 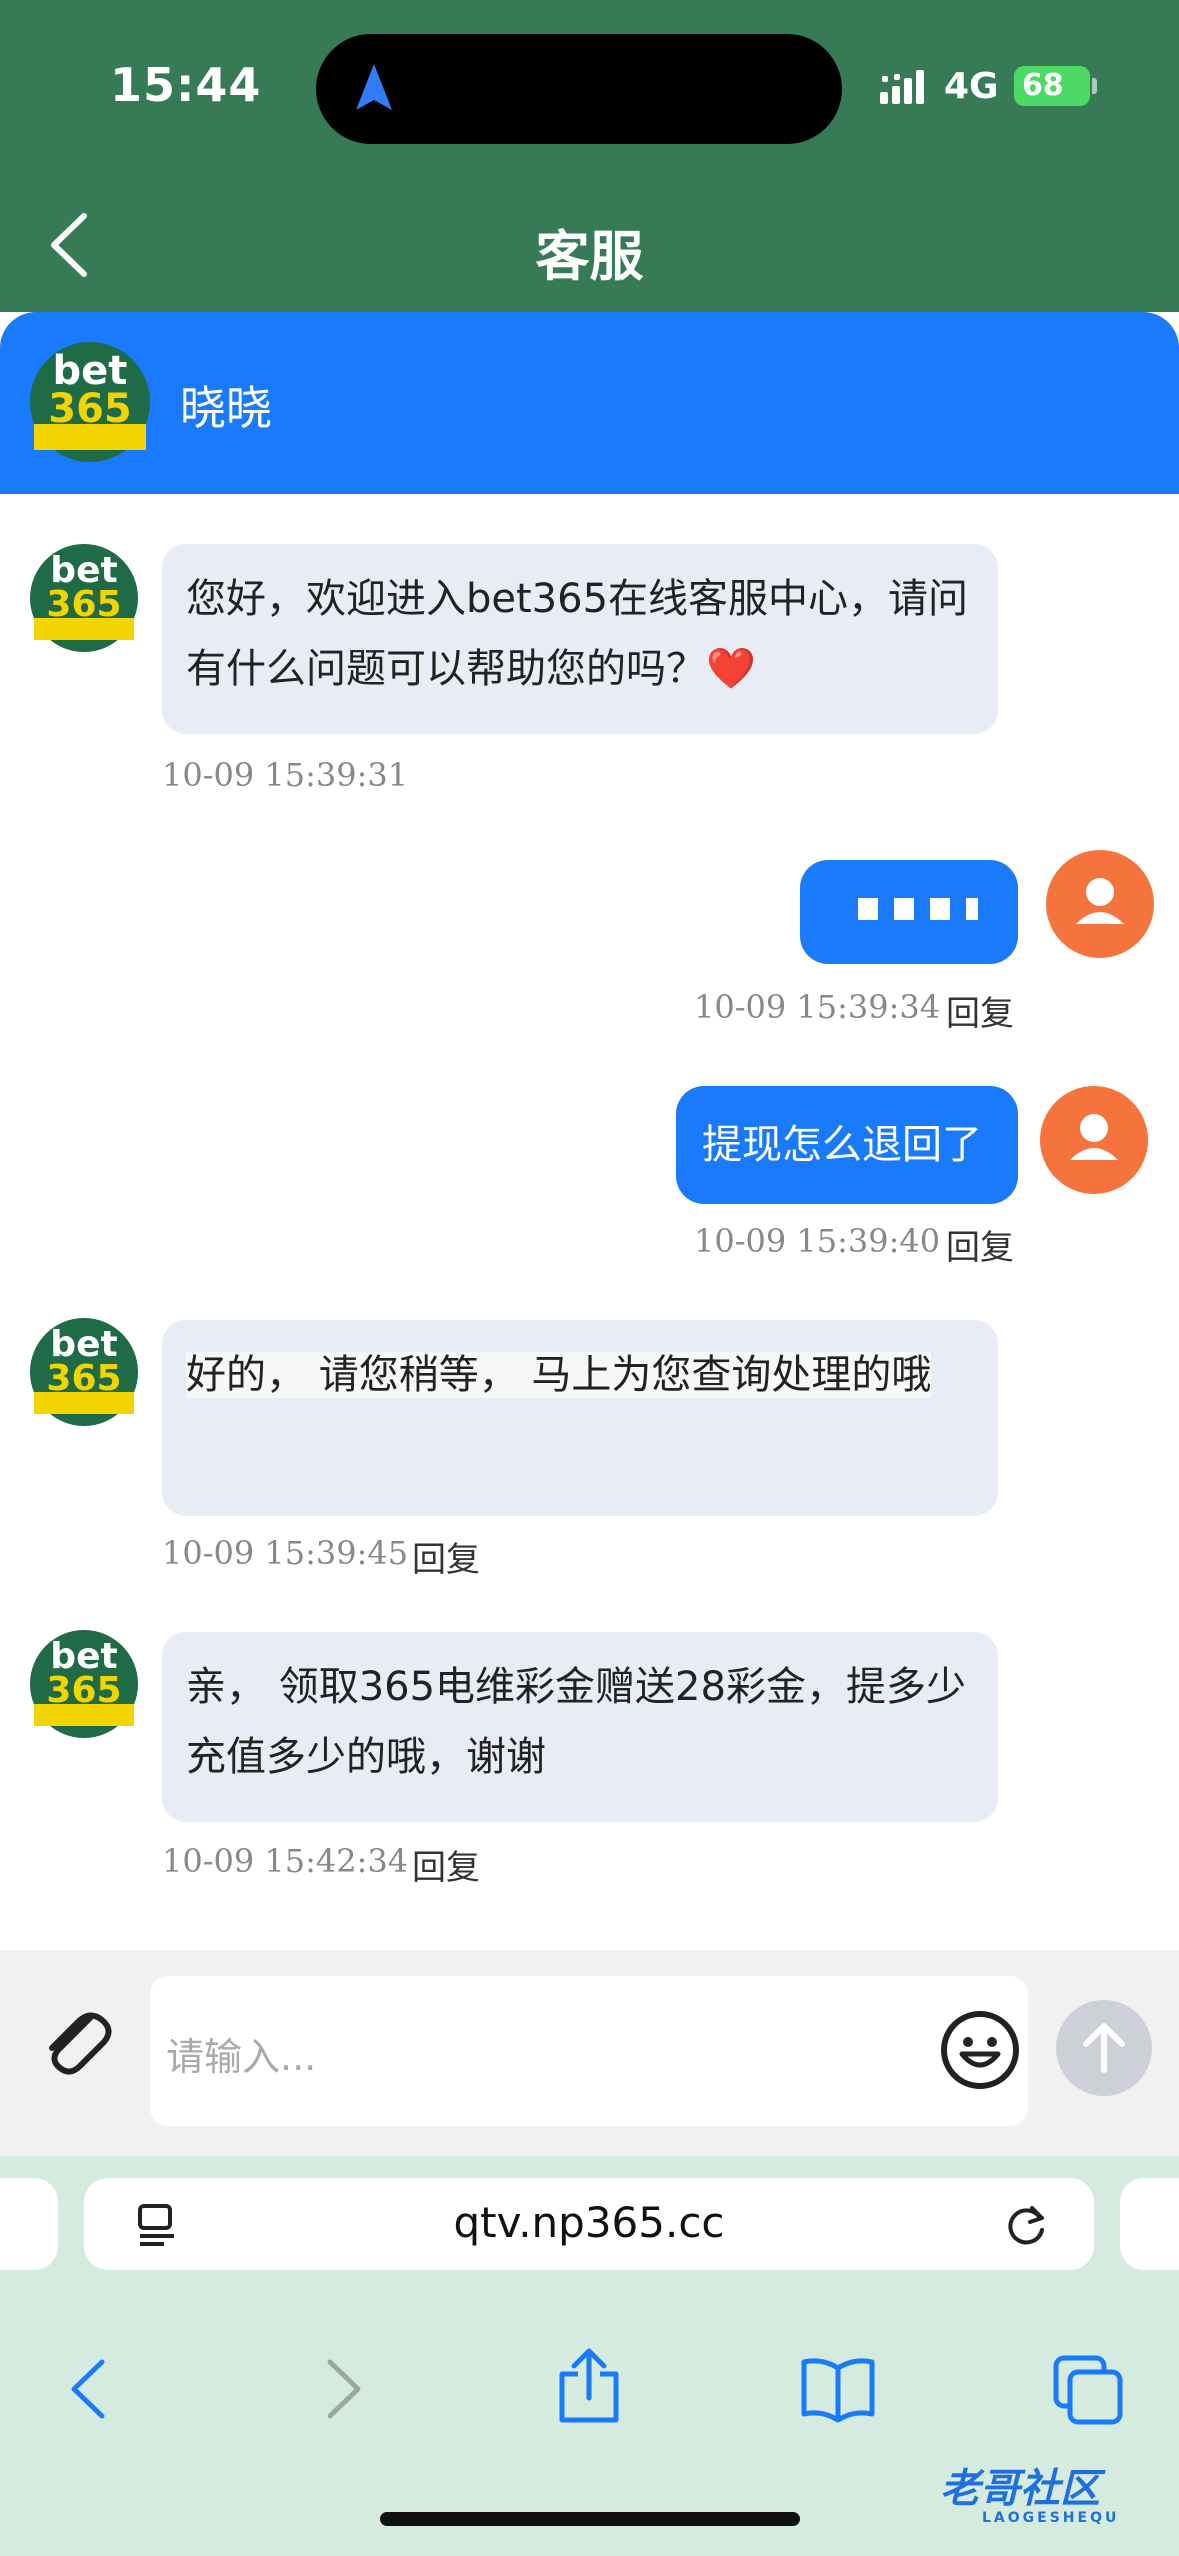 I want to click on browser-back-icon, so click(x=90, y=2389).